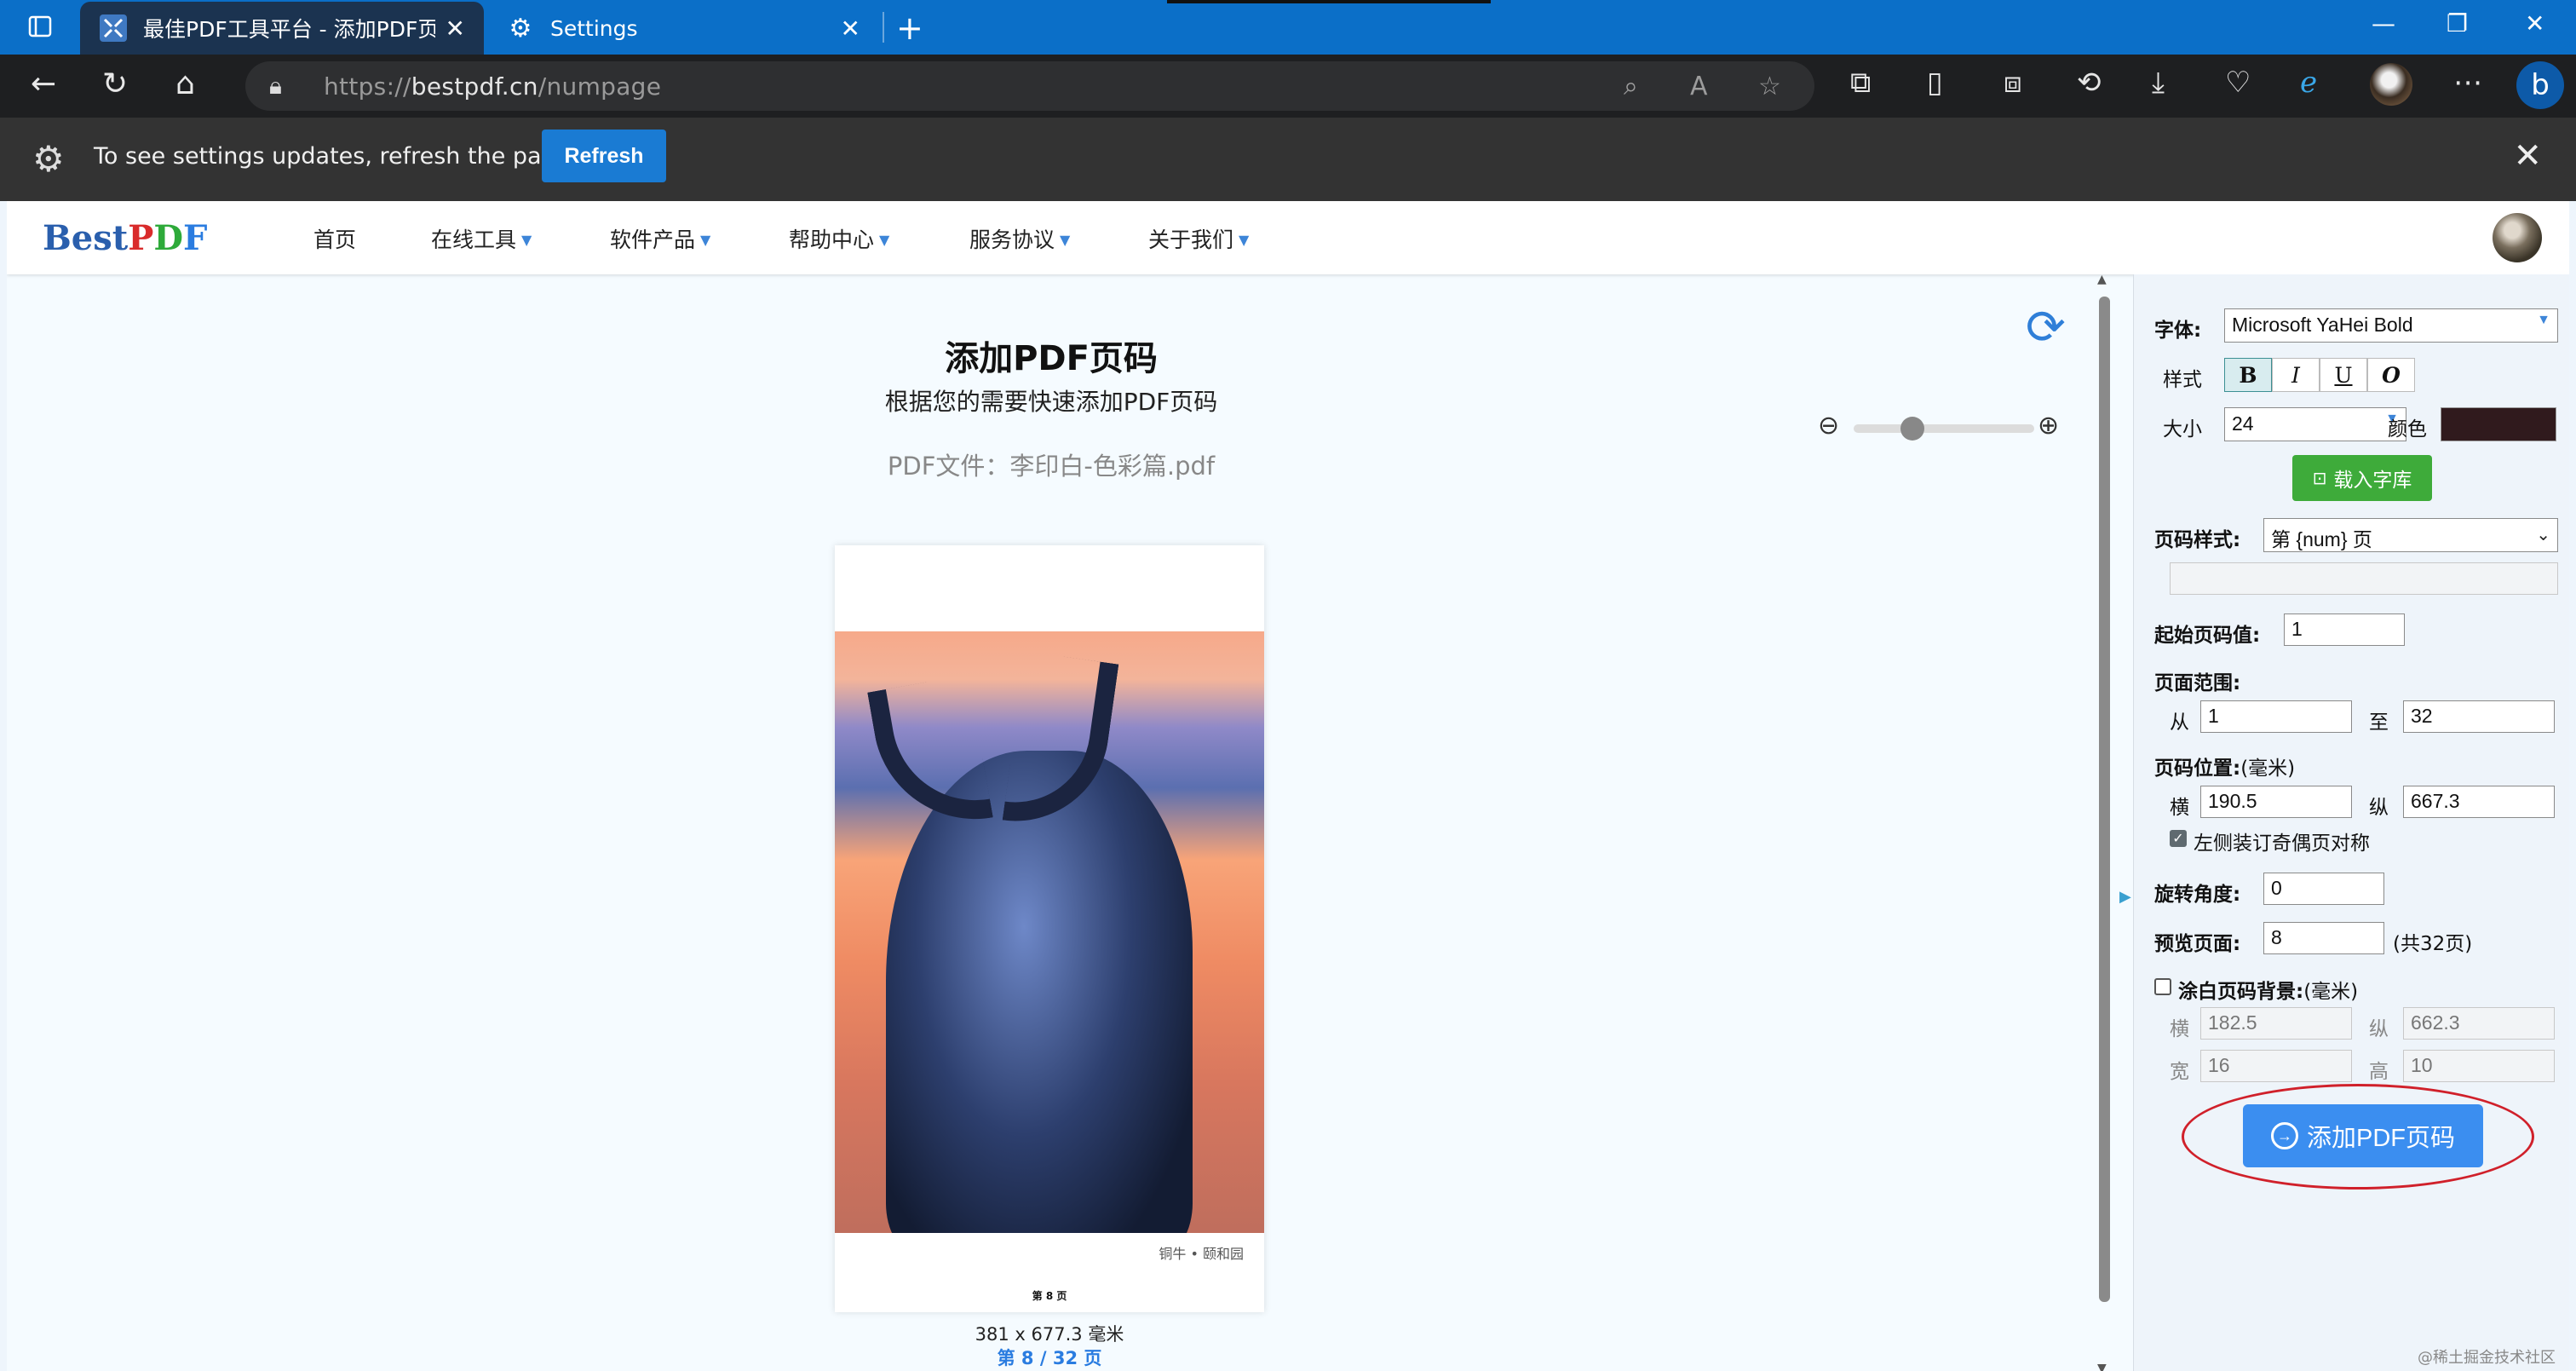 The height and width of the screenshot is (1371, 2576). Describe the element at coordinates (1201, 1254) in the screenshot. I see `photo-caption: 铜牛 • 颐和园` at that location.